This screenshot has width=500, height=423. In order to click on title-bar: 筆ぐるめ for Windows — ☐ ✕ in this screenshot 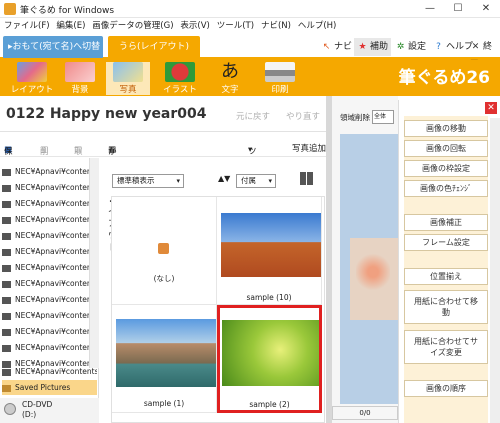, I will do `click(250, 9)`.